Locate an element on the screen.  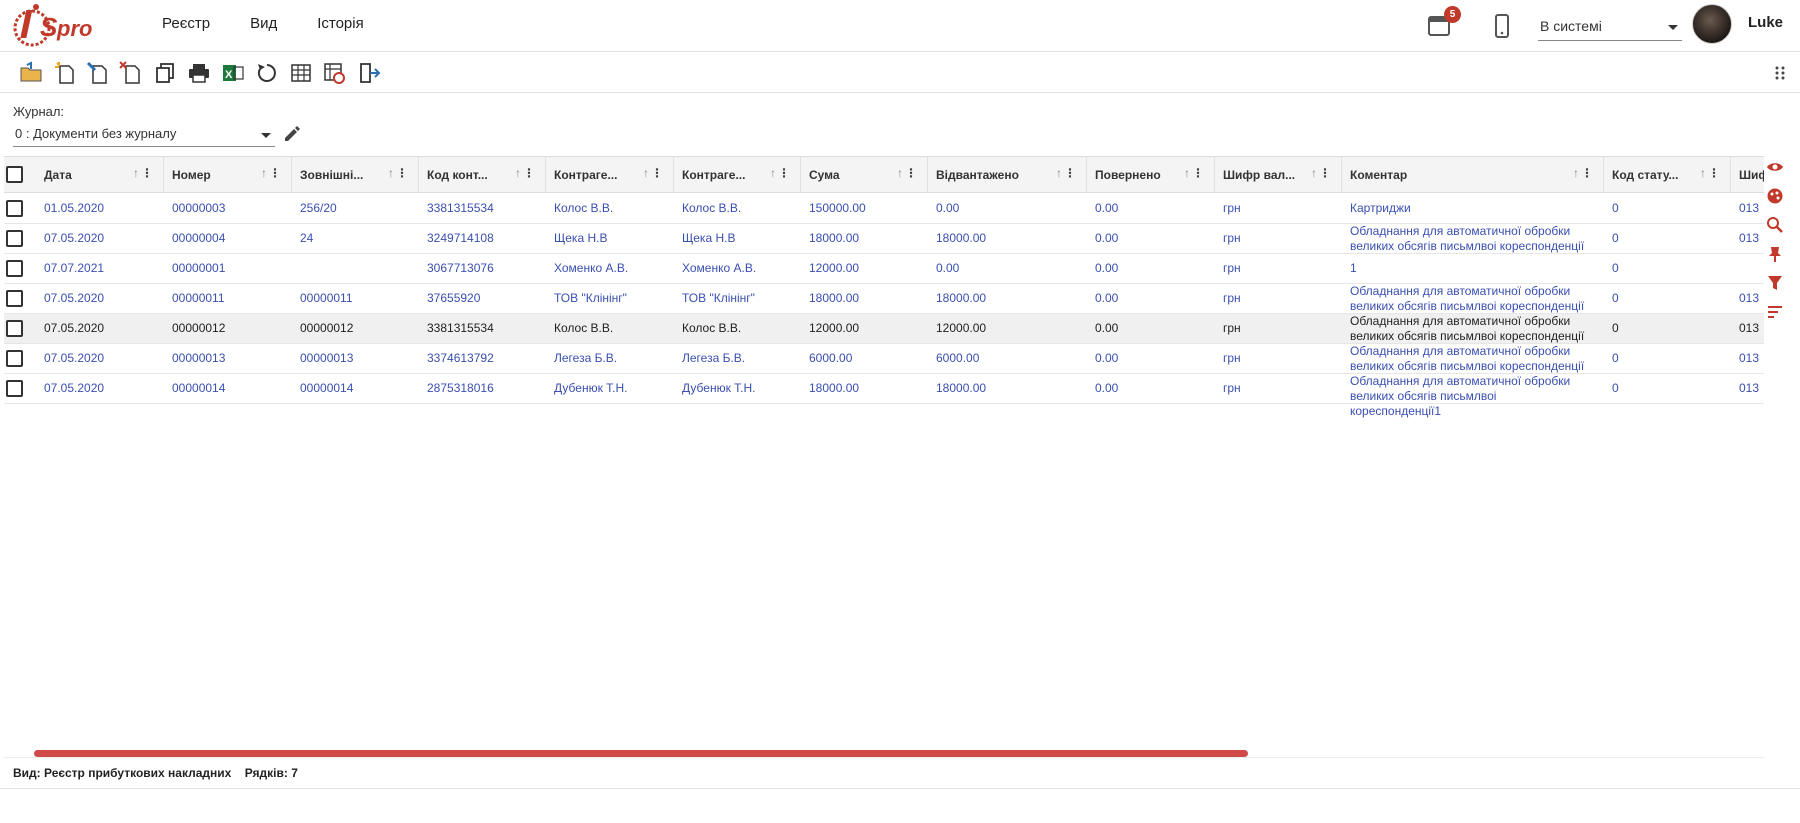
column-header-counterparty-2: Контраге... ↑ ⋮ is located at coordinates (737, 175).